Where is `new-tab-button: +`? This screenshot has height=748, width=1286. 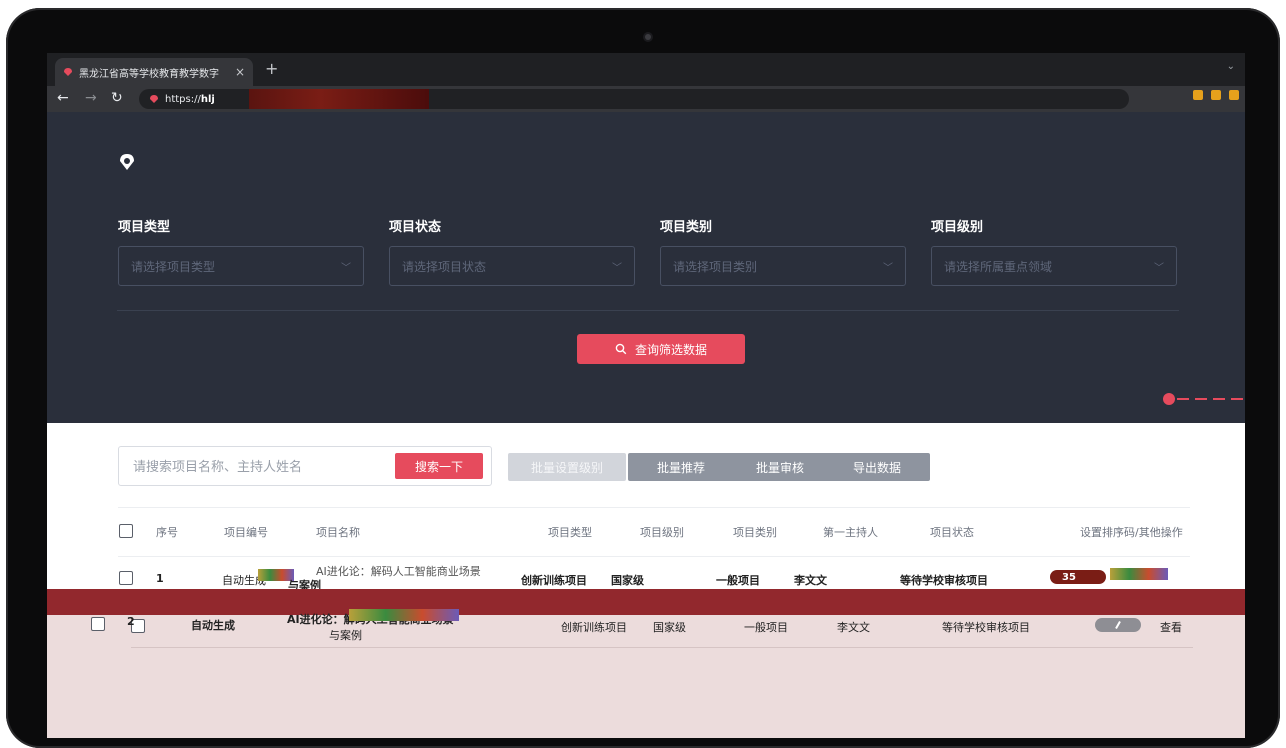 new-tab-button: + is located at coordinates (271, 68).